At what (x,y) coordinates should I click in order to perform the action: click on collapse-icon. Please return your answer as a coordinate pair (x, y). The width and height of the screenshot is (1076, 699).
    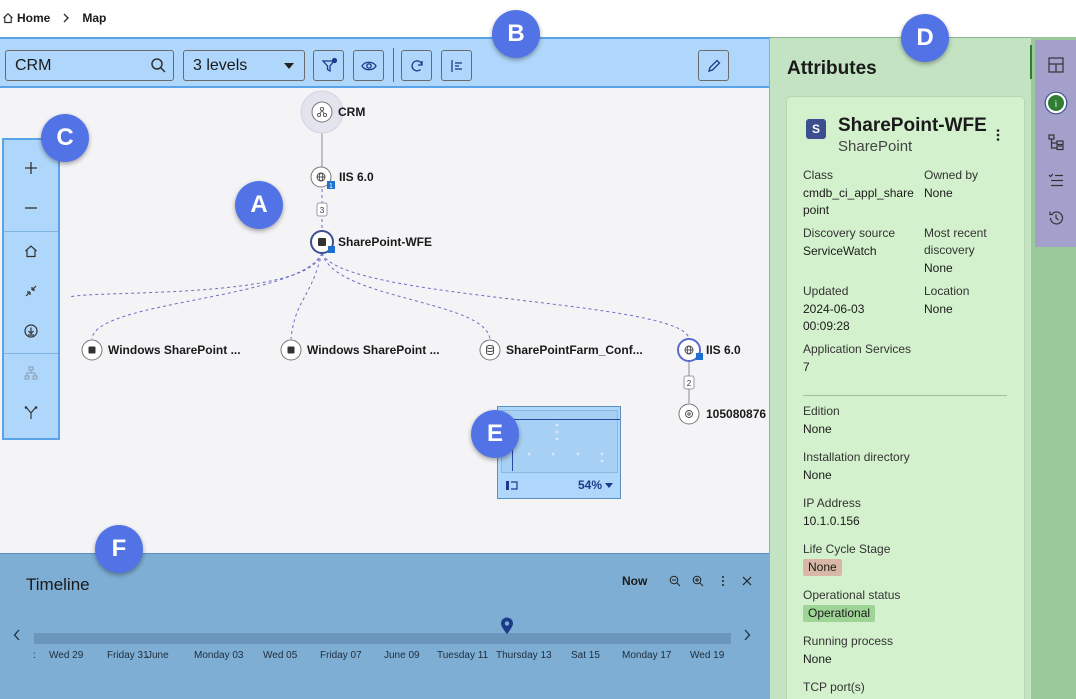
    Looking at the image, I should click on (31, 291).